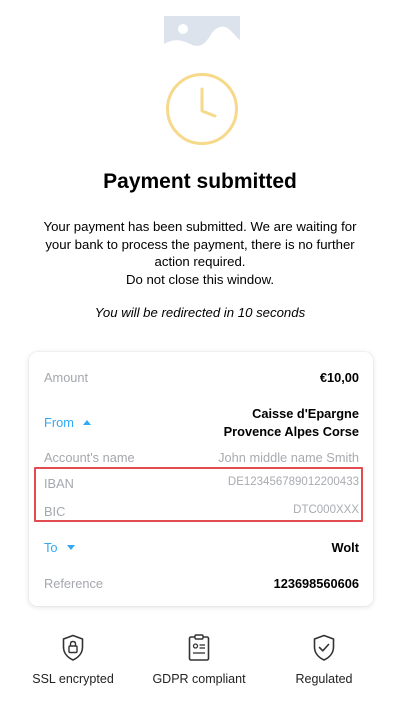 The width and height of the screenshot is (400, 710). Describe the element at coordinates (59, 547) in the screenshot. I see `to-toggle: To` at that location.